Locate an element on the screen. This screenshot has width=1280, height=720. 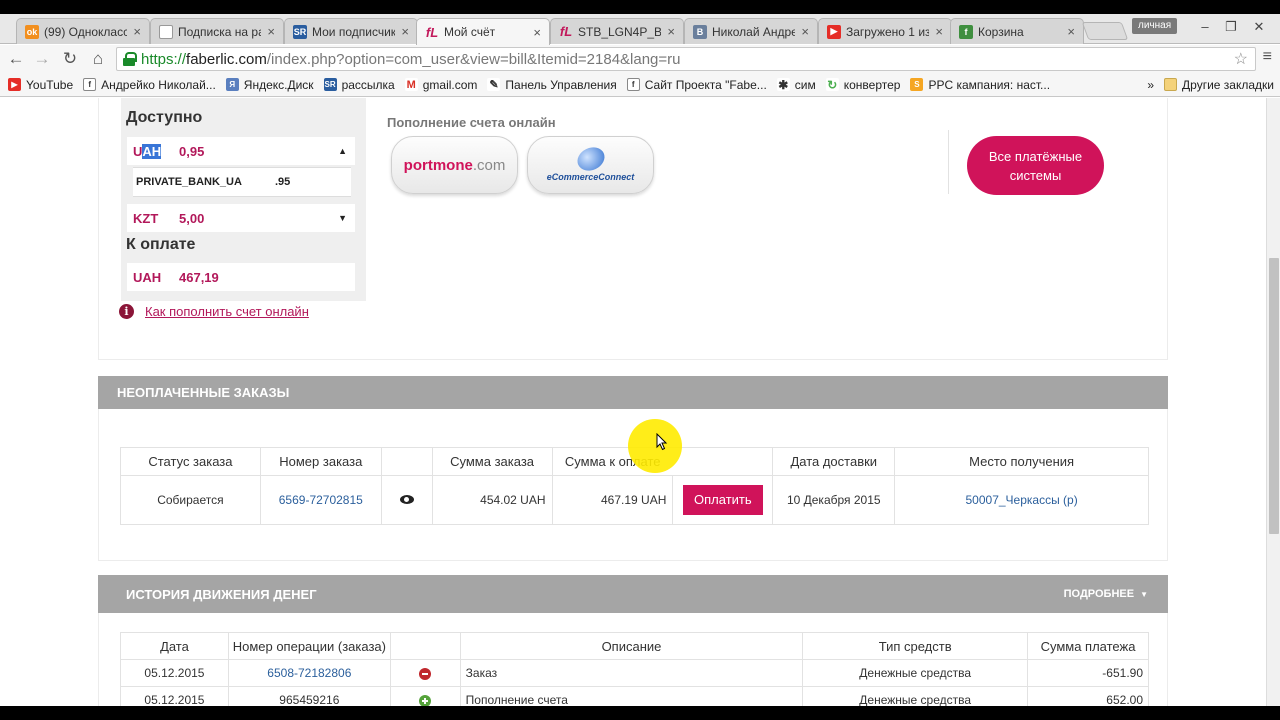
forward-icon: → is located at coordinates (42, 59).